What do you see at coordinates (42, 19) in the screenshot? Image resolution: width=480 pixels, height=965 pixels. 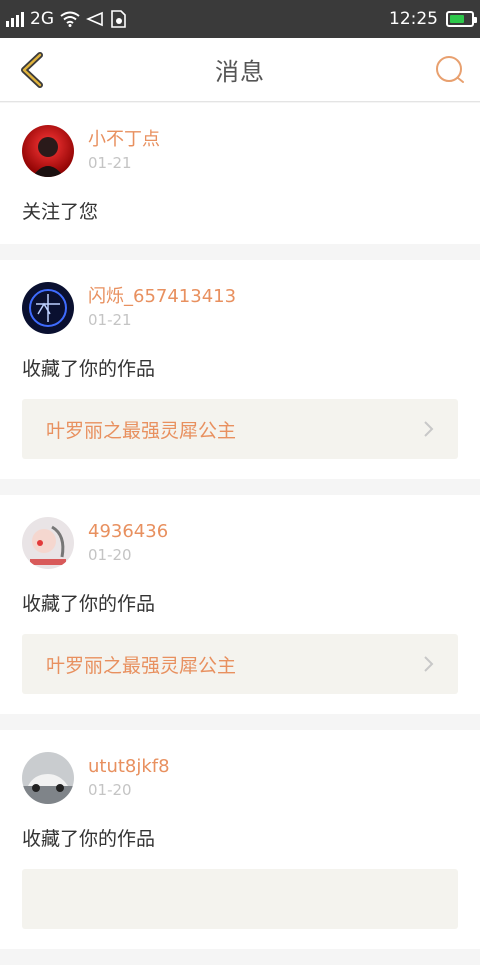 I see `network-type: 2G` at bounding box center [42, 19].